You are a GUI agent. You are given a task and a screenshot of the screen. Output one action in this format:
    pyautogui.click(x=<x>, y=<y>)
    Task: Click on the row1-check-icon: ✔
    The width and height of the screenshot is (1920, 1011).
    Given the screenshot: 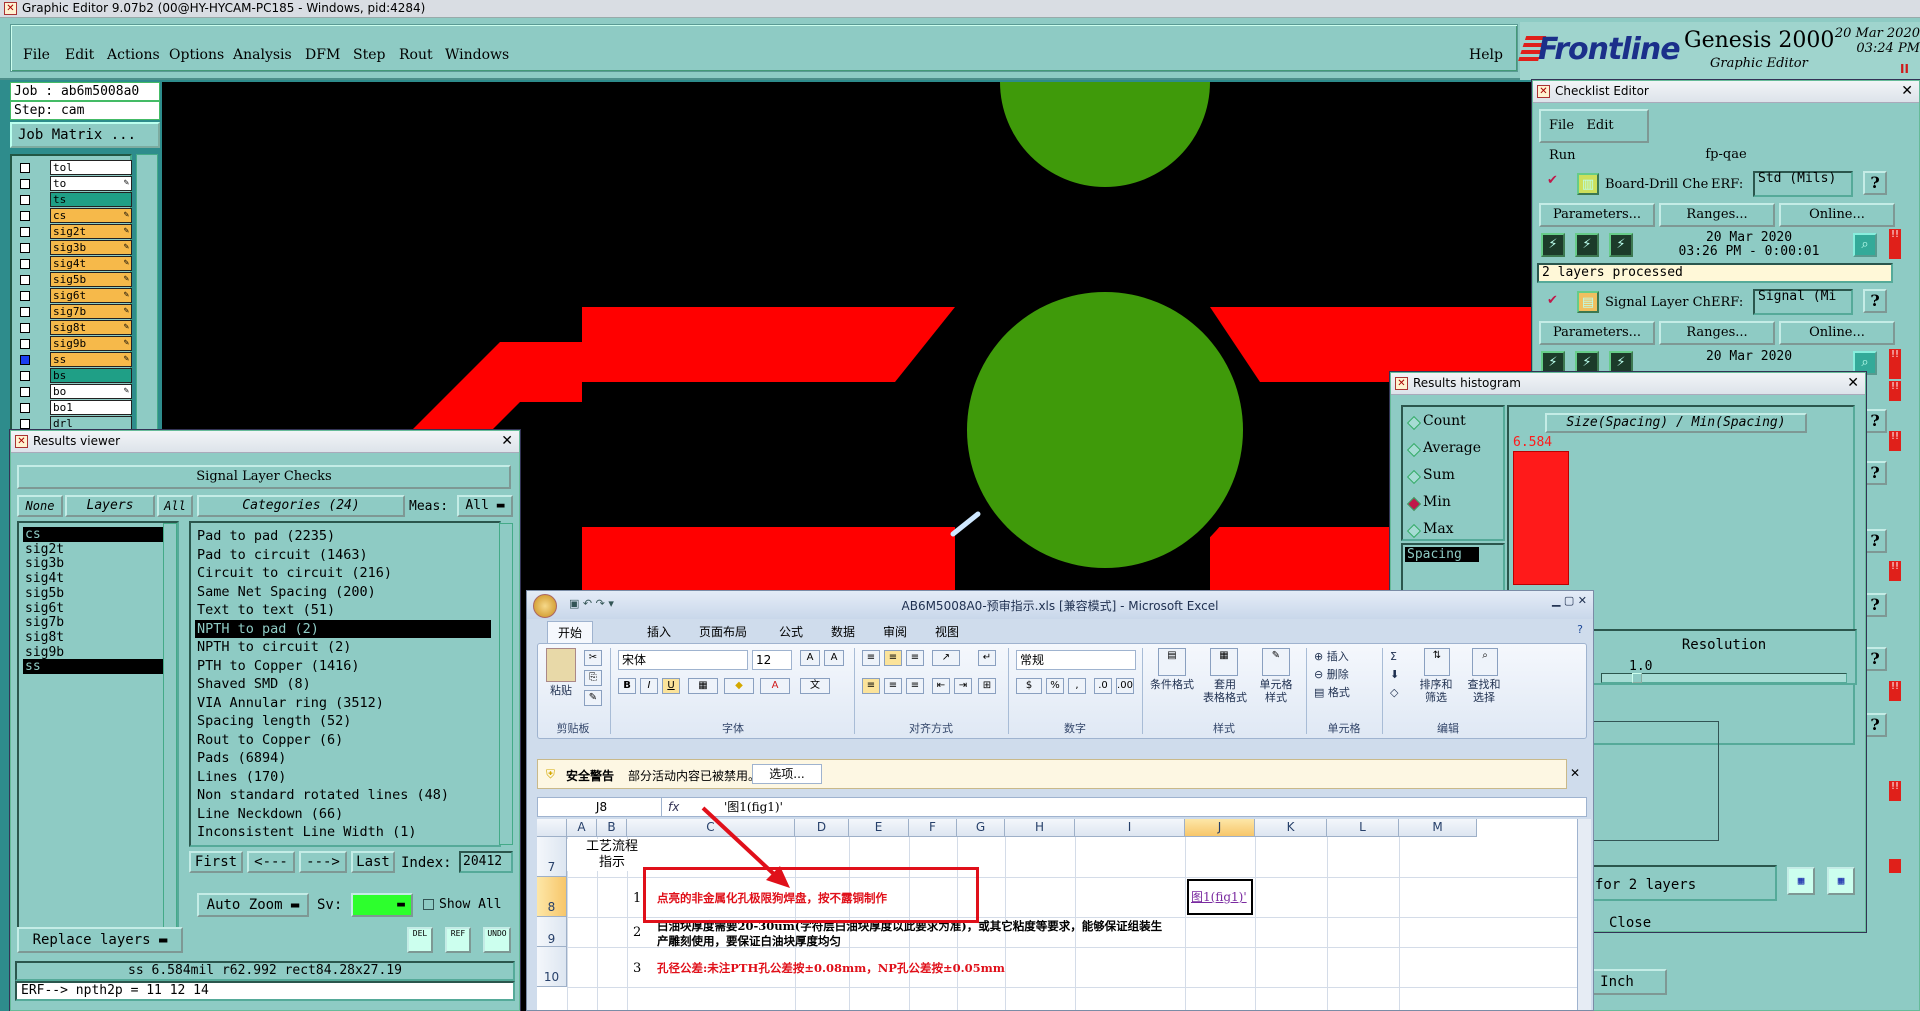 What is the action you would take?
    pyautogui.click(x=1552, y=180)
    